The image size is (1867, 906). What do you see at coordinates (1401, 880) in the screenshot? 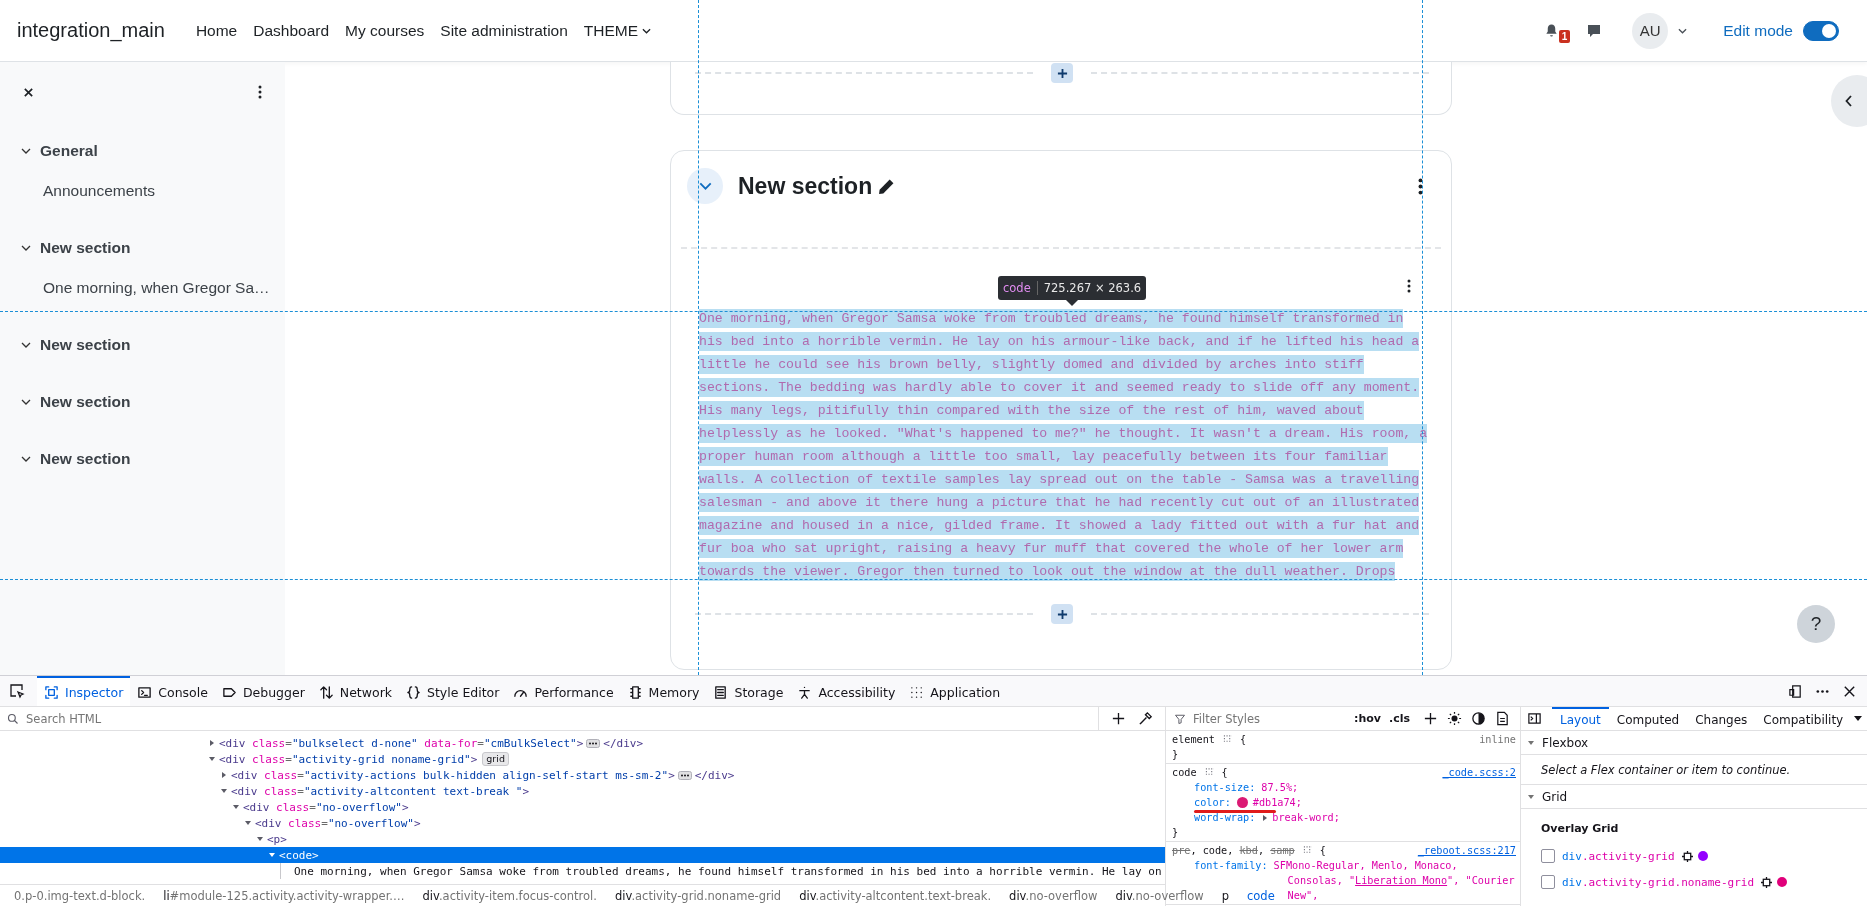
I see `font-link: Liberation Mono` at bounding box center [1401, 880].